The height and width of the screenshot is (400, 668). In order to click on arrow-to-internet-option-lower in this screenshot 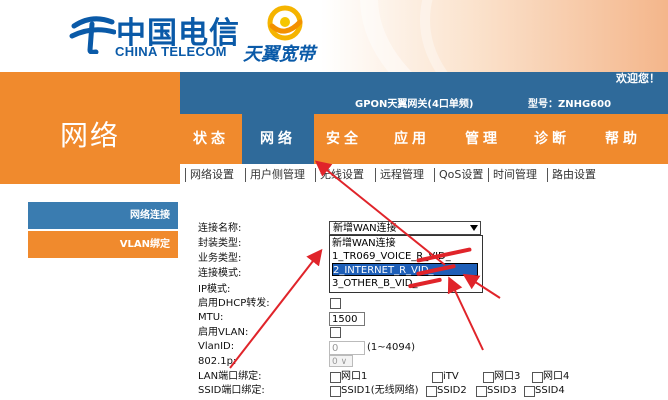, I will do `click(465, 313)`.